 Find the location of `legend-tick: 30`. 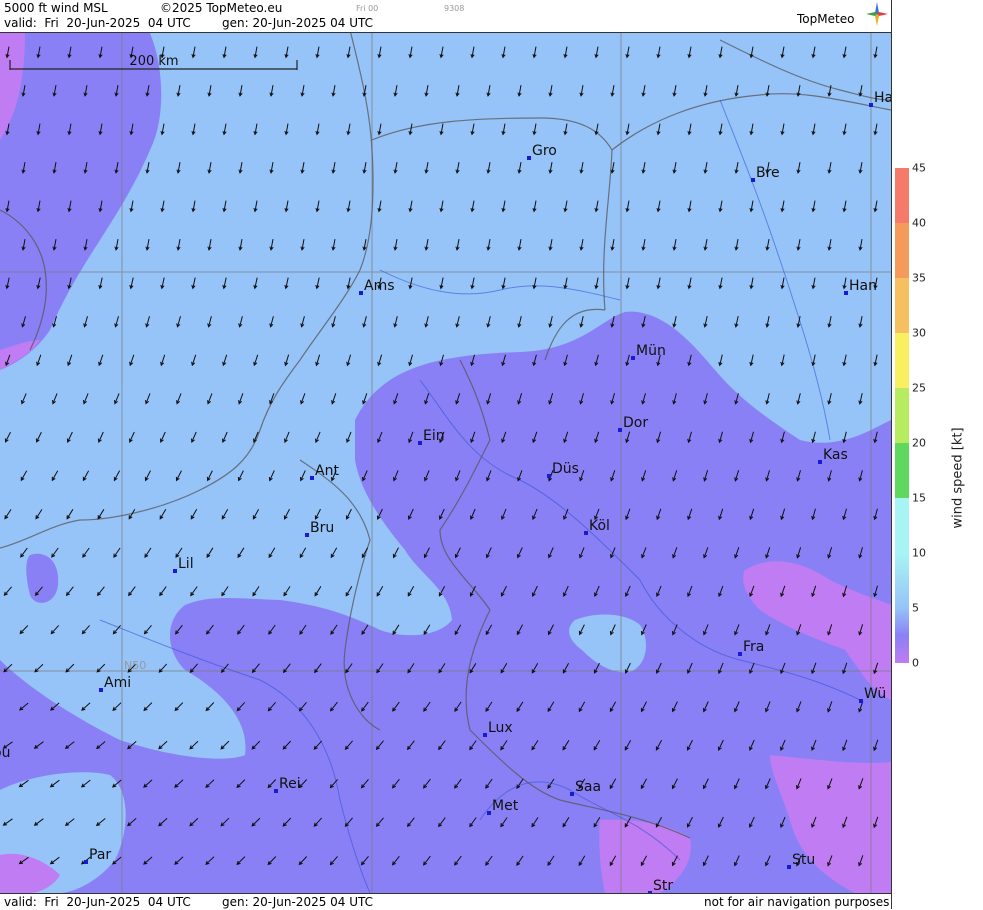

legend-tick: 30 is located at coordinates (919, 333).